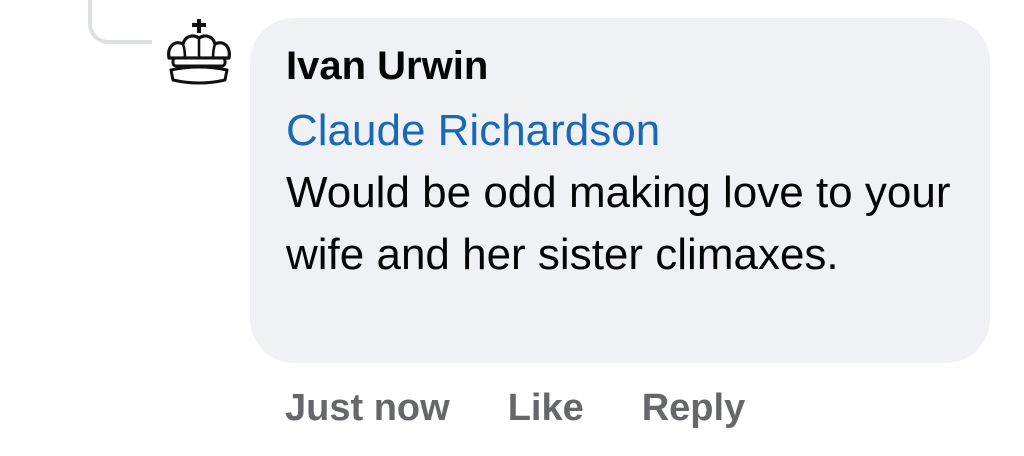  I want to click on crown-icon, so click(199, 54).